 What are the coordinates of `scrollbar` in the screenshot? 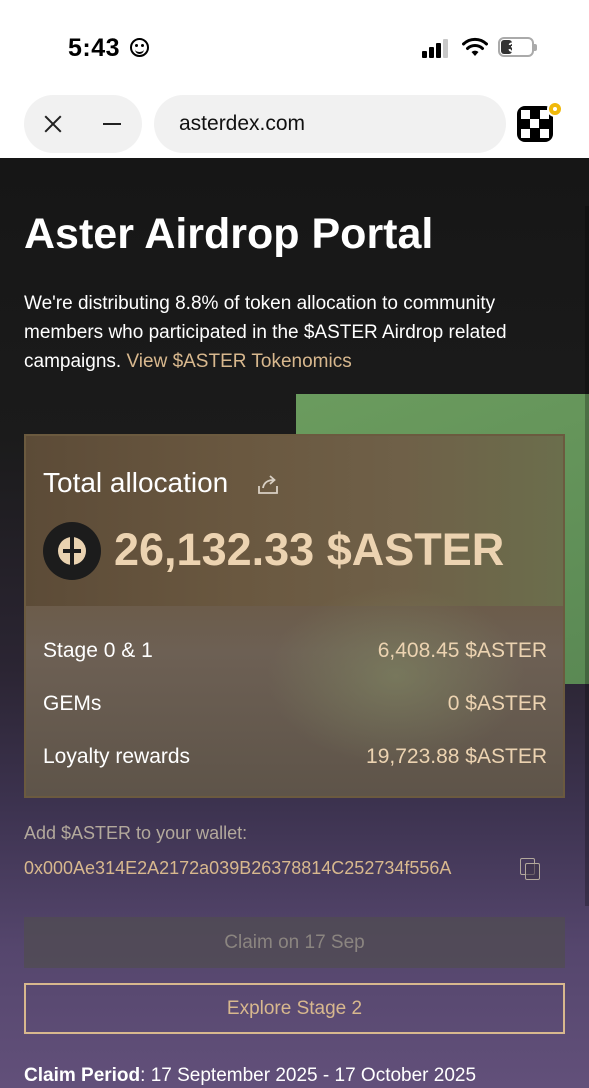 It's located at (587, 556).